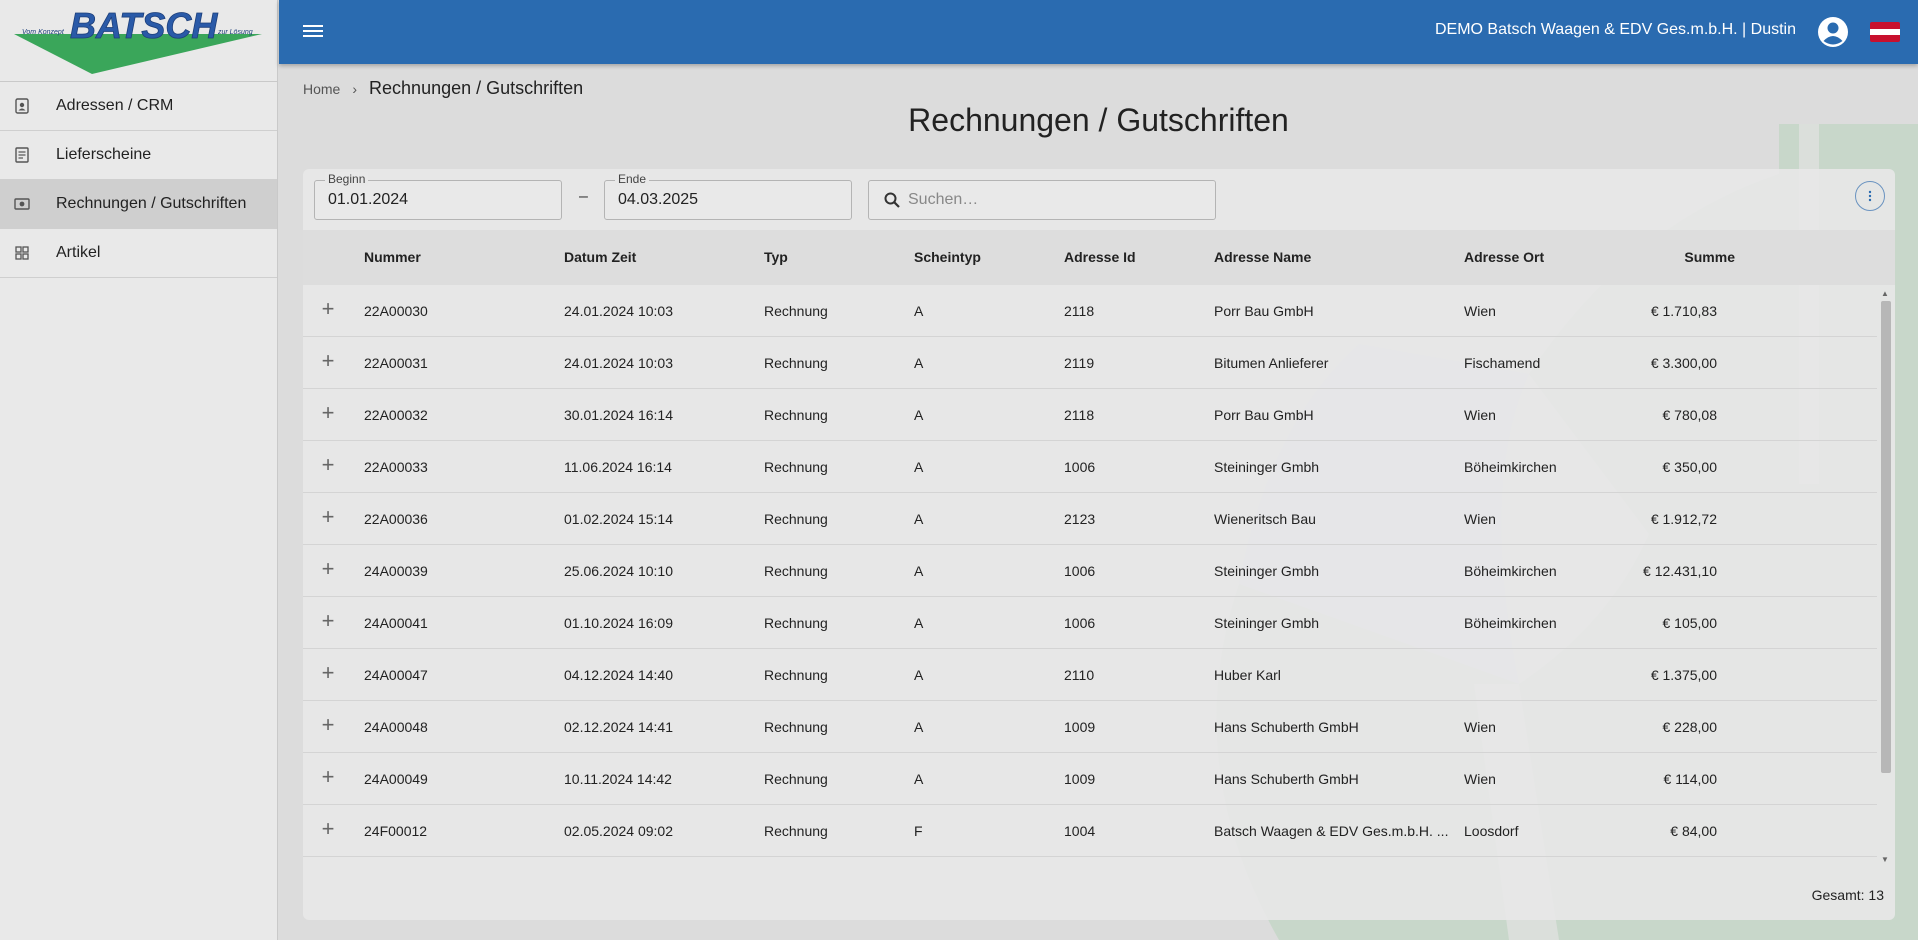  Describe the element at coordinates (618, 831) in the screenshot. I see `cell-datum: 02.05.2024 09:02` at that location.